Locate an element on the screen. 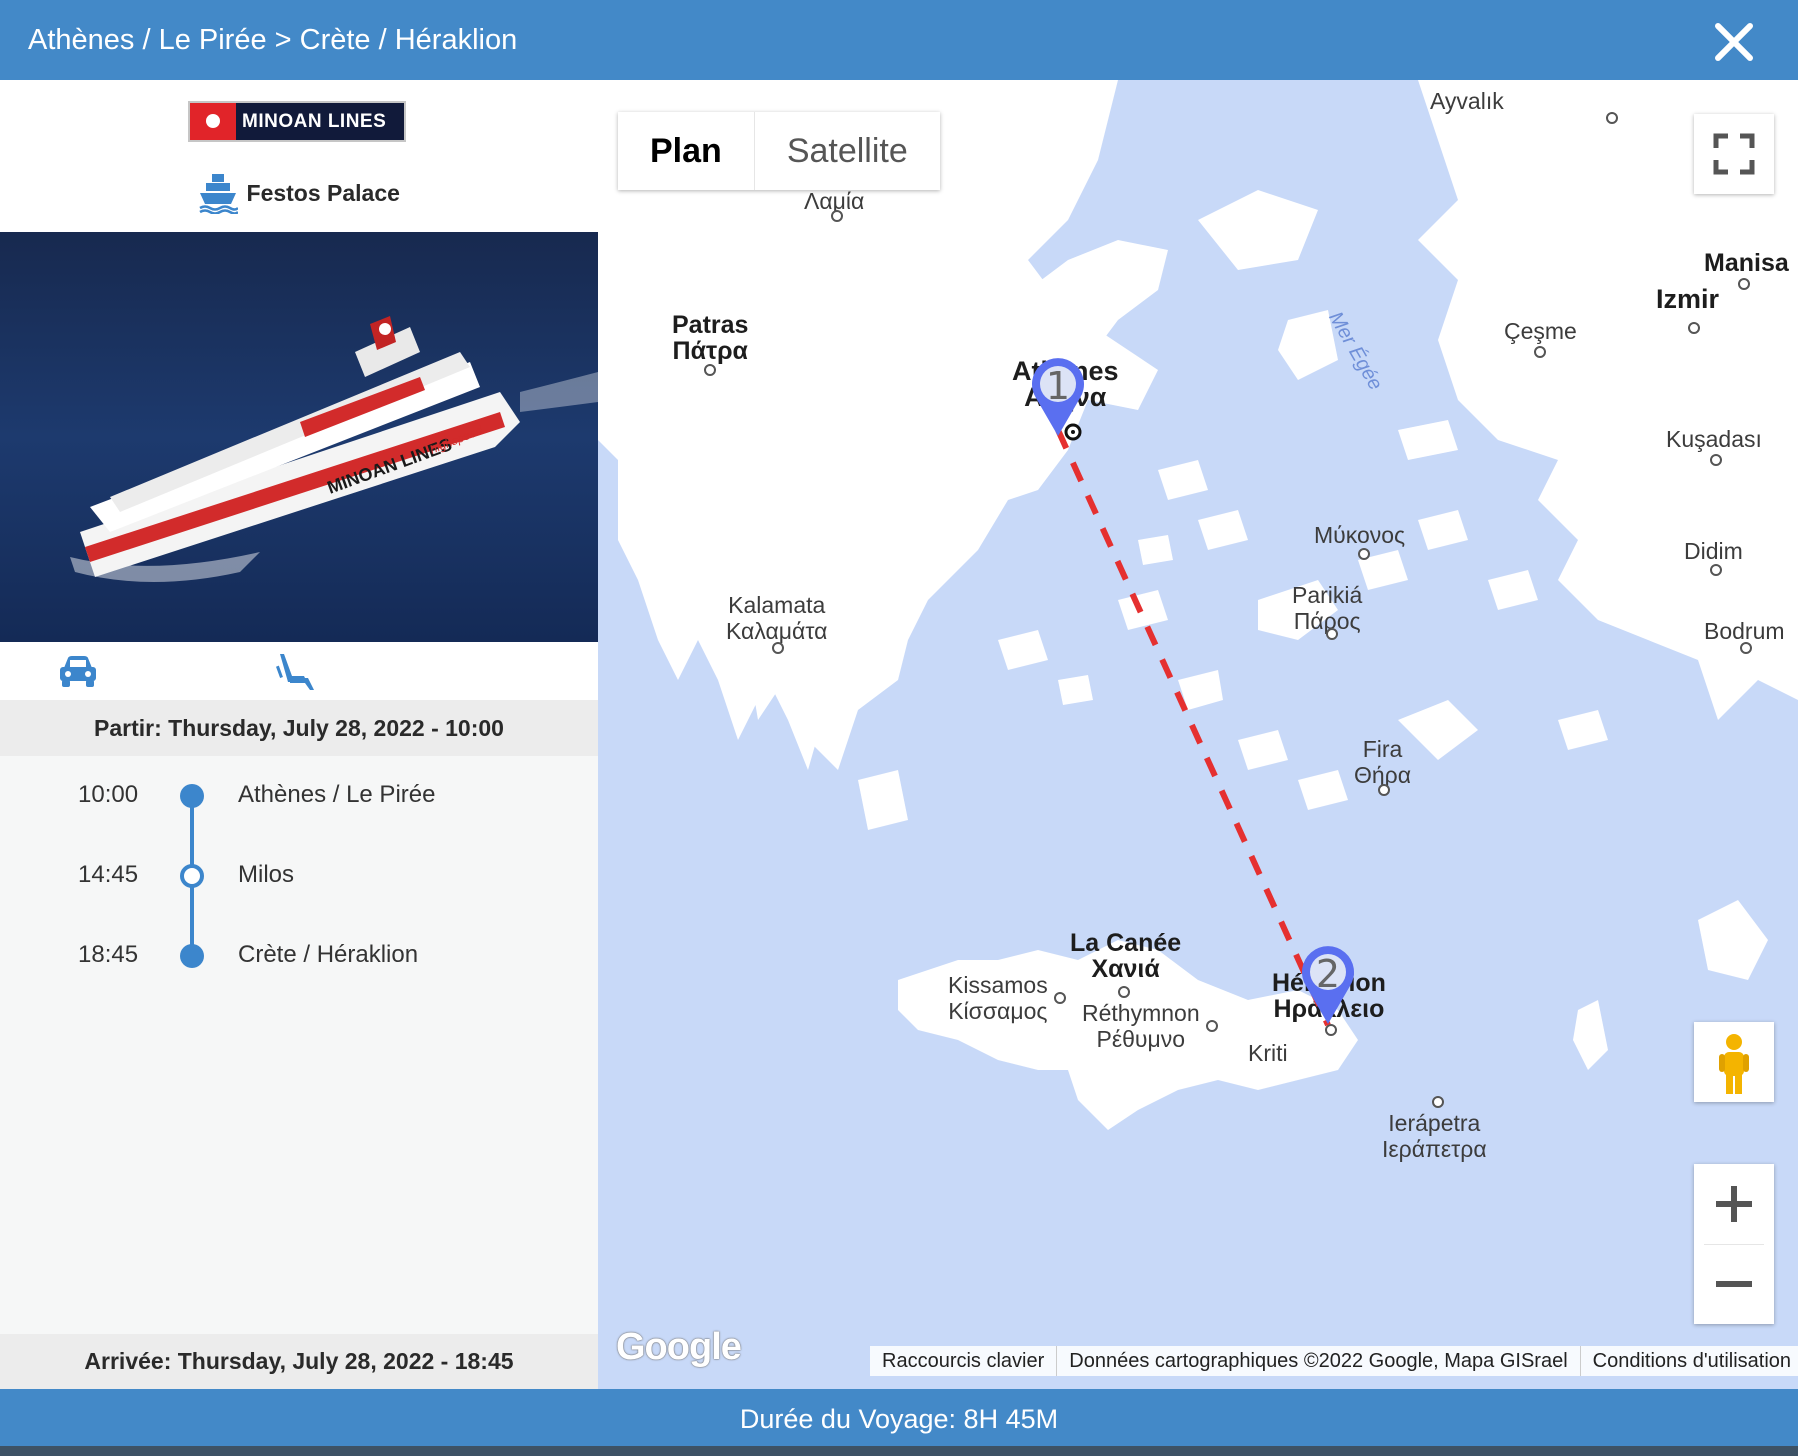  itinerary-stop: 14:45 Milos is located at coordinates (299, 876).